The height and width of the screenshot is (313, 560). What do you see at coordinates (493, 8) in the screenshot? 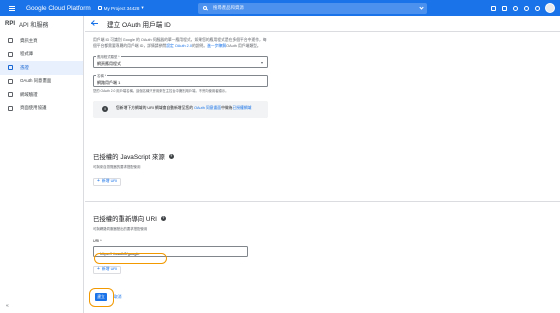
I see `gift-icon` at bounding box center [493, 8].